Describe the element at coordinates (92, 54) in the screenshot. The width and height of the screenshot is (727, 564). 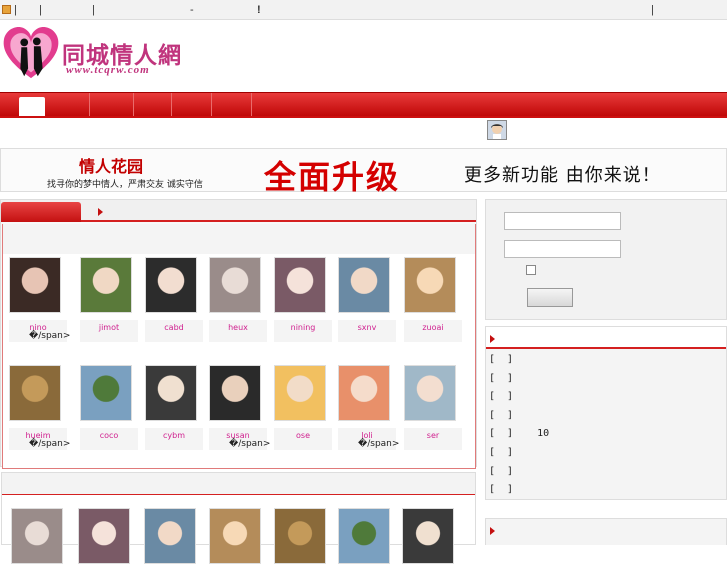
I see `site-logo: 同城情人網 www.tcqrw.com` at that location.